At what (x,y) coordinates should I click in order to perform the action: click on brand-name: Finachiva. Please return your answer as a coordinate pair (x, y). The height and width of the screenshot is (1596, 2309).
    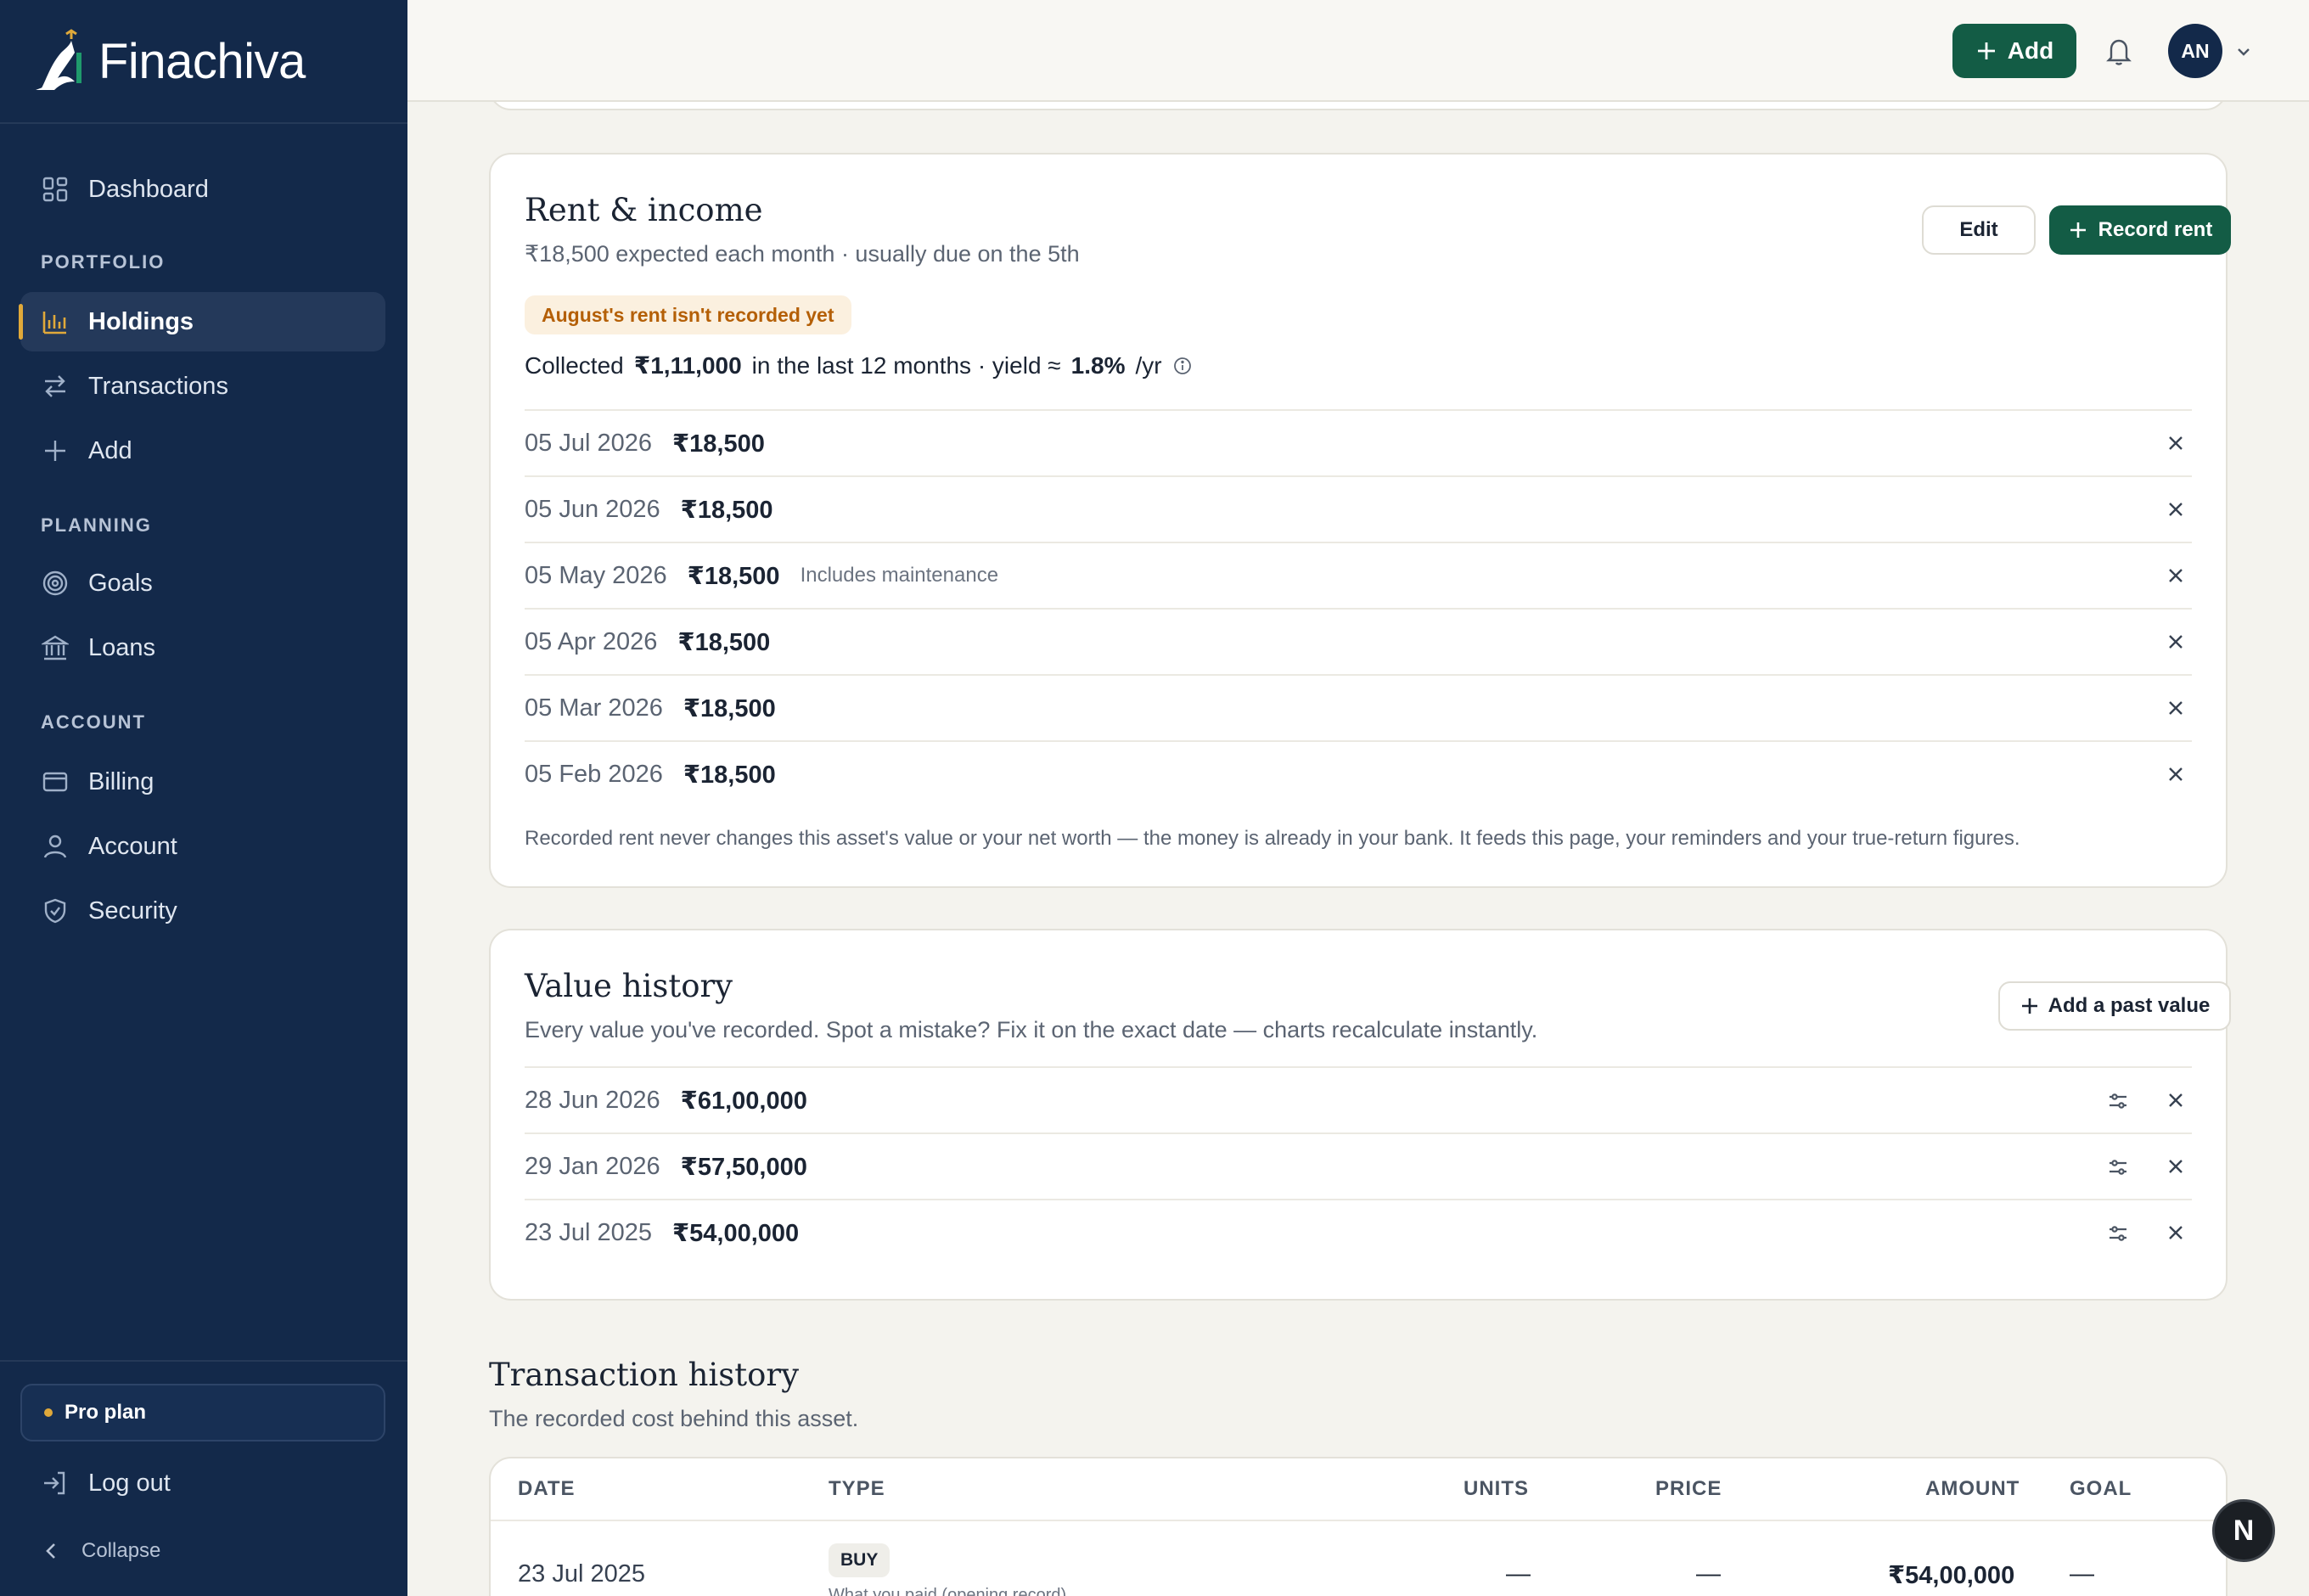
    Looking at the image, I should click on (202, 61).